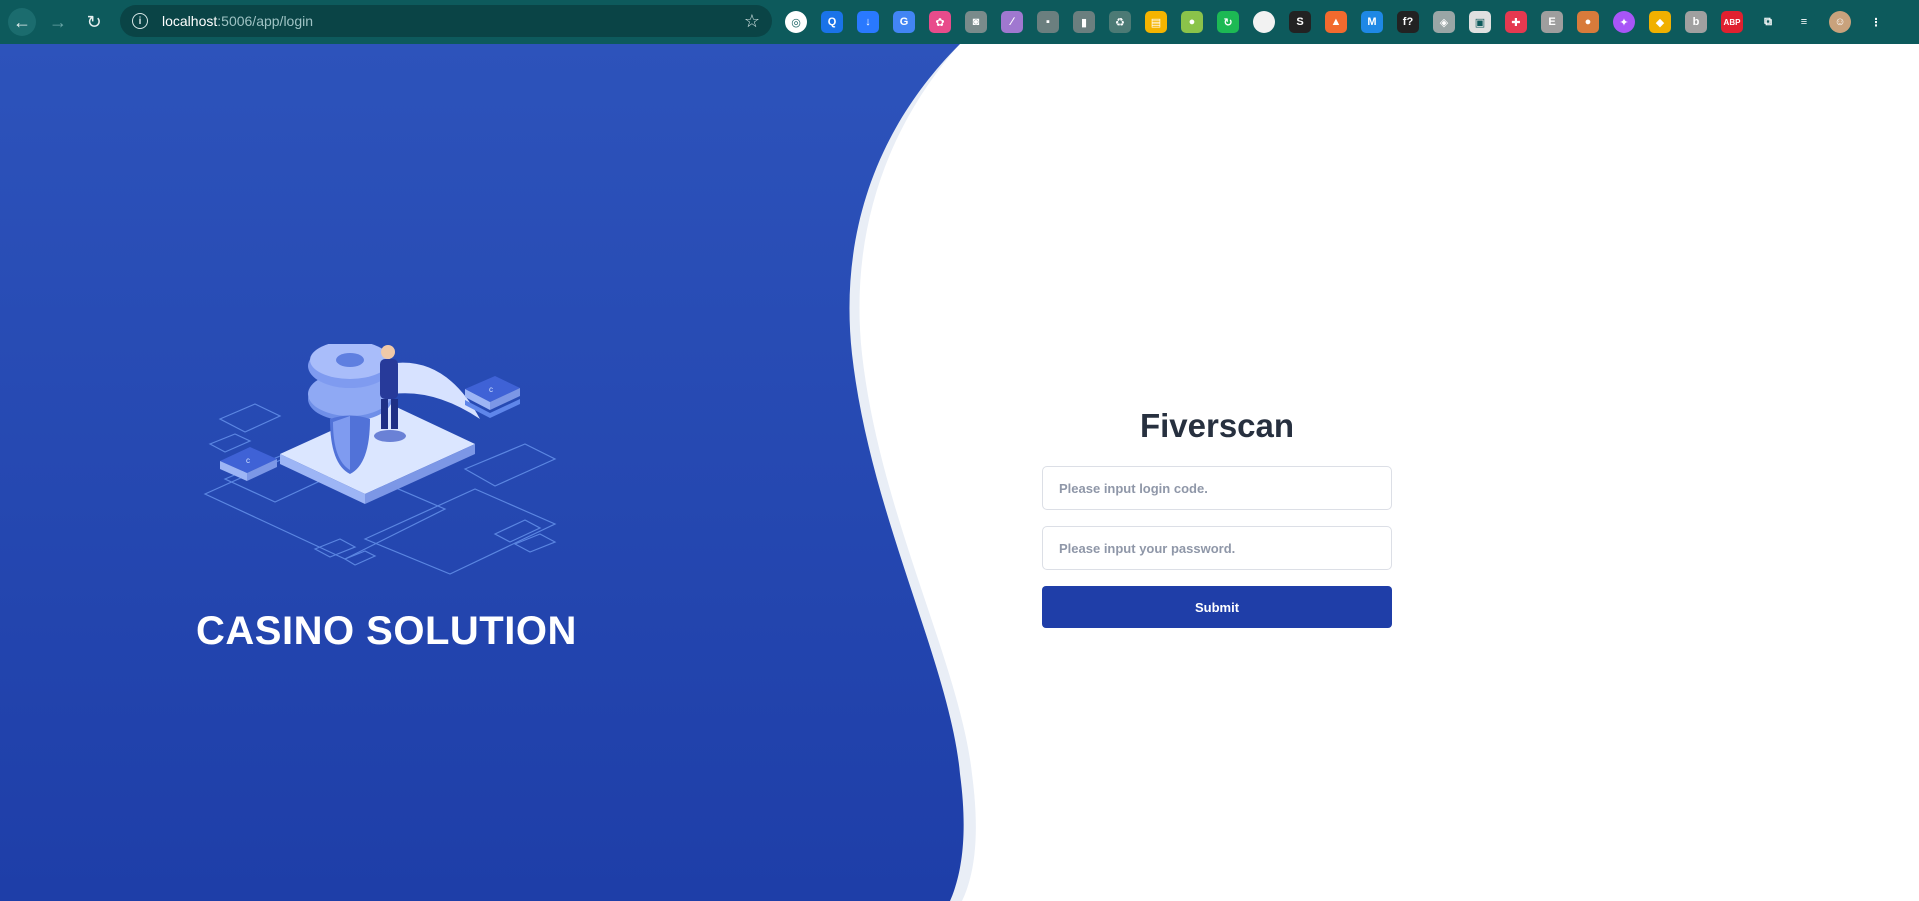  Describe the element at coordinates (190, 21) in the screenshot. I see `url-host: localhost` at that location.